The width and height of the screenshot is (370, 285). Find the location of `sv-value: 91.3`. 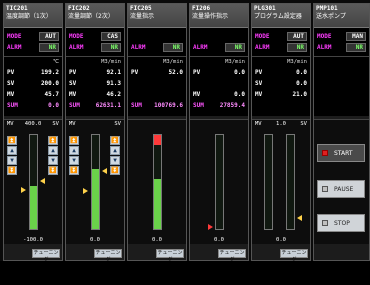

sv-value: 91.3 is located at coordinates (114, 83).